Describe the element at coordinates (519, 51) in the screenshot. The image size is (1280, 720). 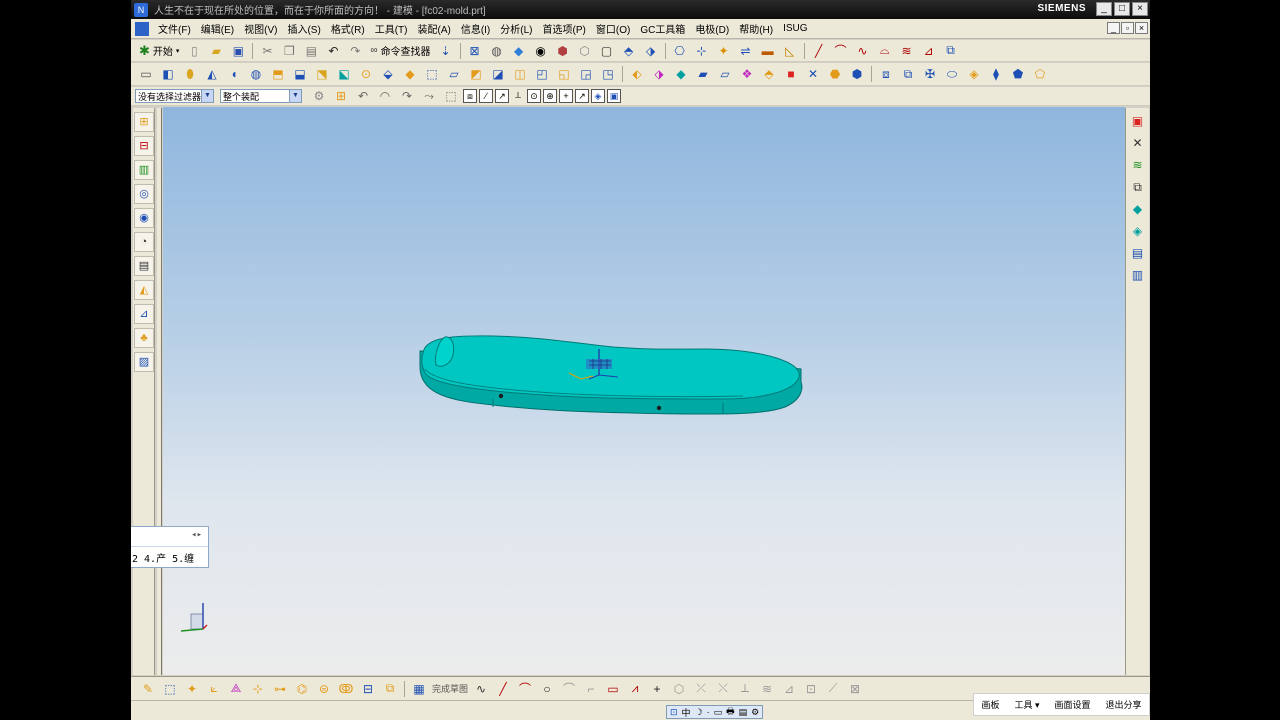
I see `orient-view-icon: ◆` at that location.